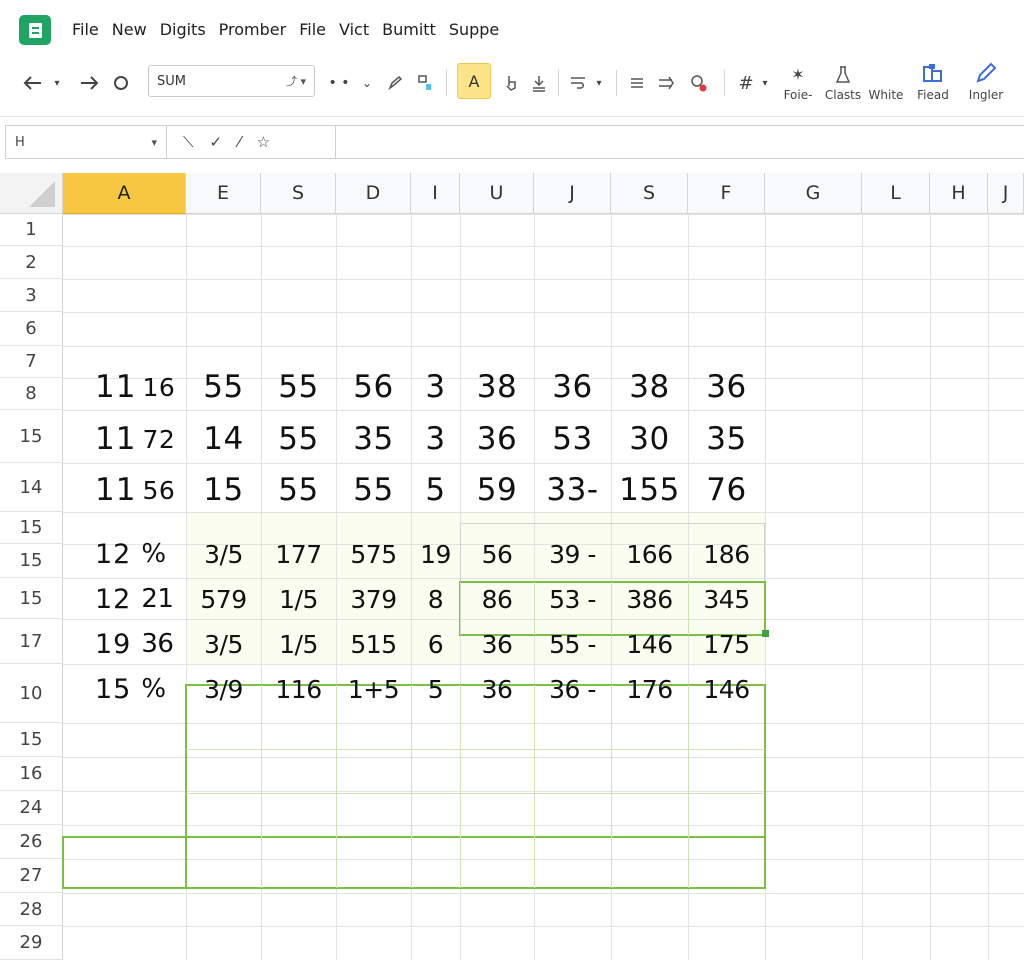 This screenshot has height=960, width=1024. I want to click on wrap-dropdown-icon: ▾, so click(599, 83).